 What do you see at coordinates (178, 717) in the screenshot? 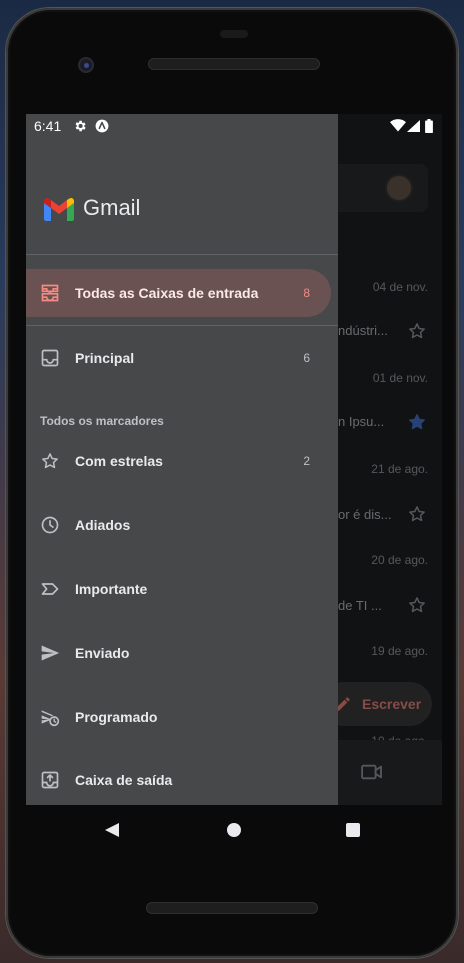
I see `drawer-item-scheduled: Programado` at bounding box center [178, 717].